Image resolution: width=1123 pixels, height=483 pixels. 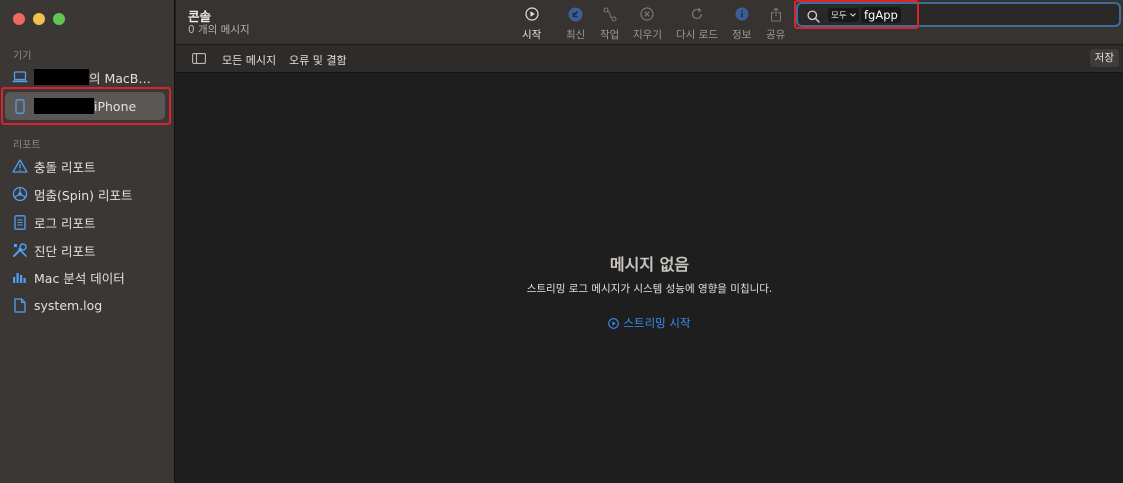 What do you see at coordinates (22, 56) in the screenshot?
I see `devices-section-label: 기기` at bounding box center [22, 56].